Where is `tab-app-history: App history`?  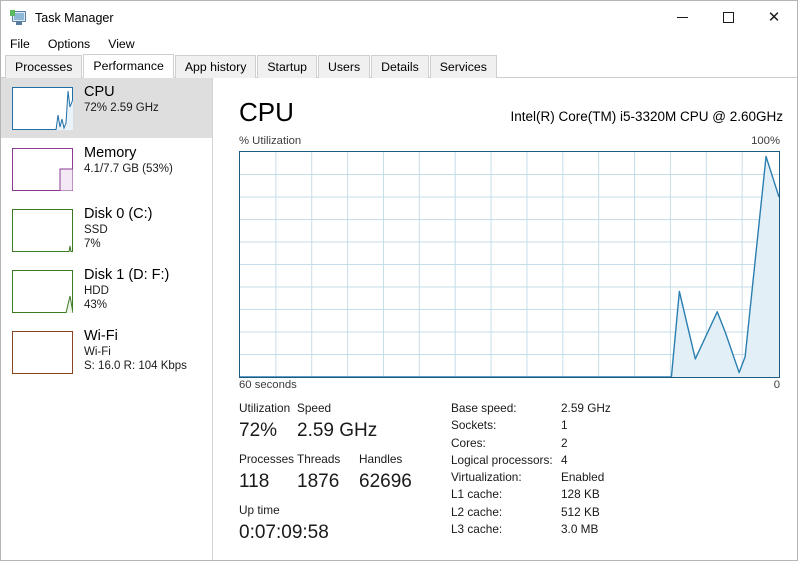
tab-app-history: App history is located at coordinates (215, 66).